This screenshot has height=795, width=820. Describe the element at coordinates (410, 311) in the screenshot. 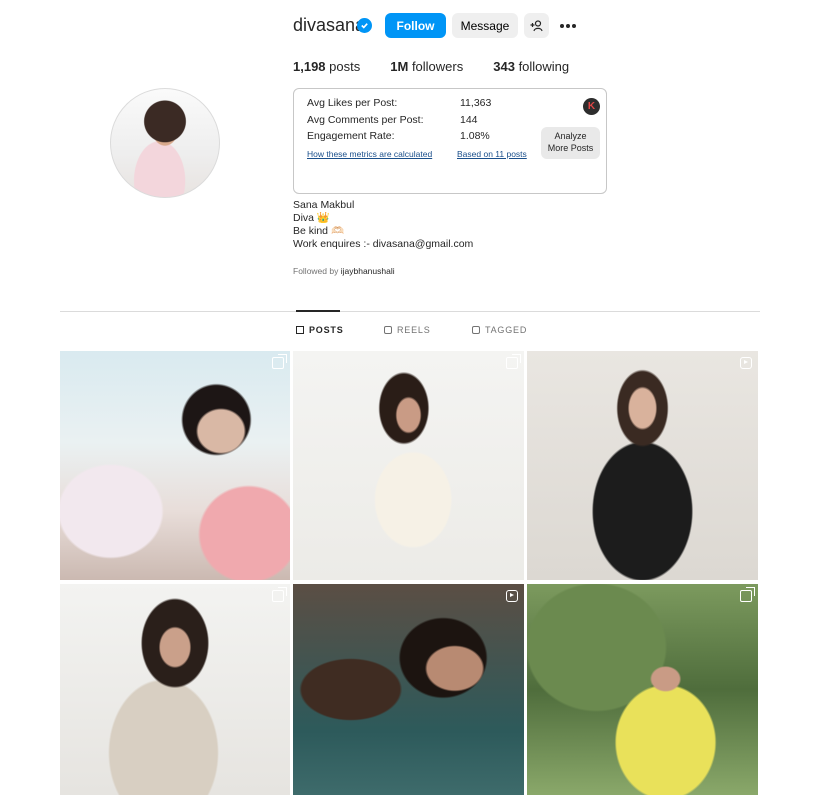

I see `tabs-divider` at that location.